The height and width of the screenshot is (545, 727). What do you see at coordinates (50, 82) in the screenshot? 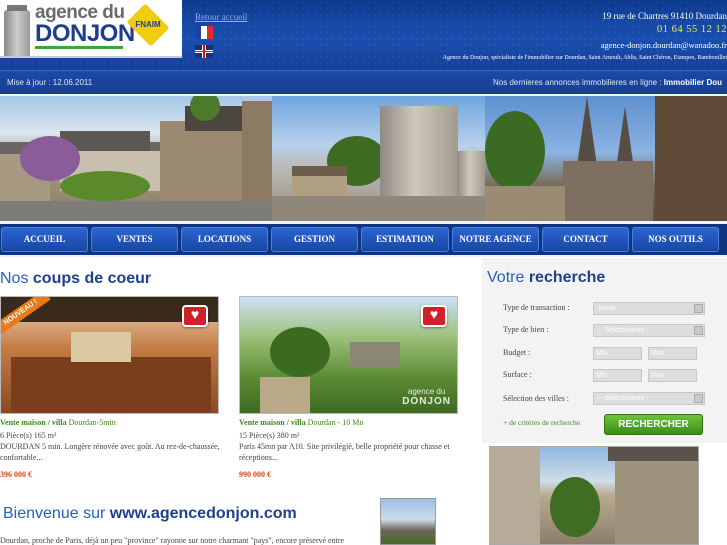
I see `last-update: Mise à jour : 12.06.2011` at bounding box center [50, 82].